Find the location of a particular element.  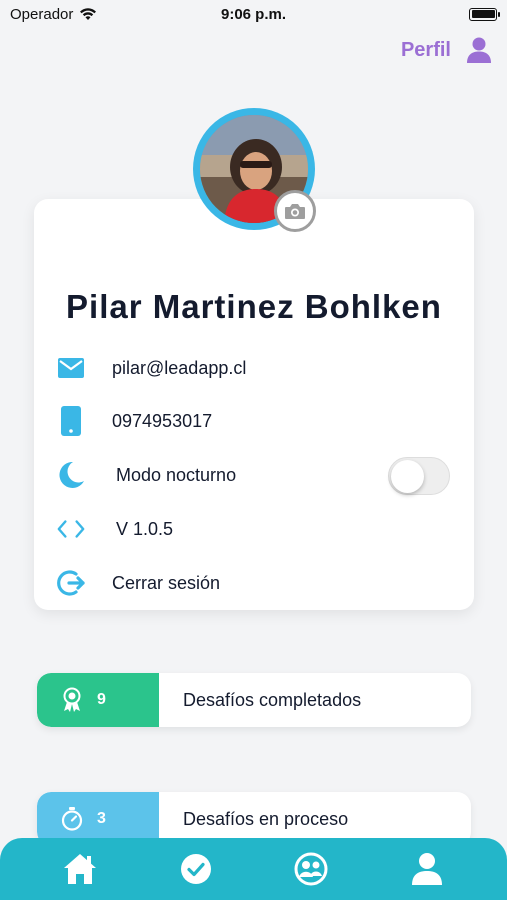

community-icon is located at coordinates (311, 869).